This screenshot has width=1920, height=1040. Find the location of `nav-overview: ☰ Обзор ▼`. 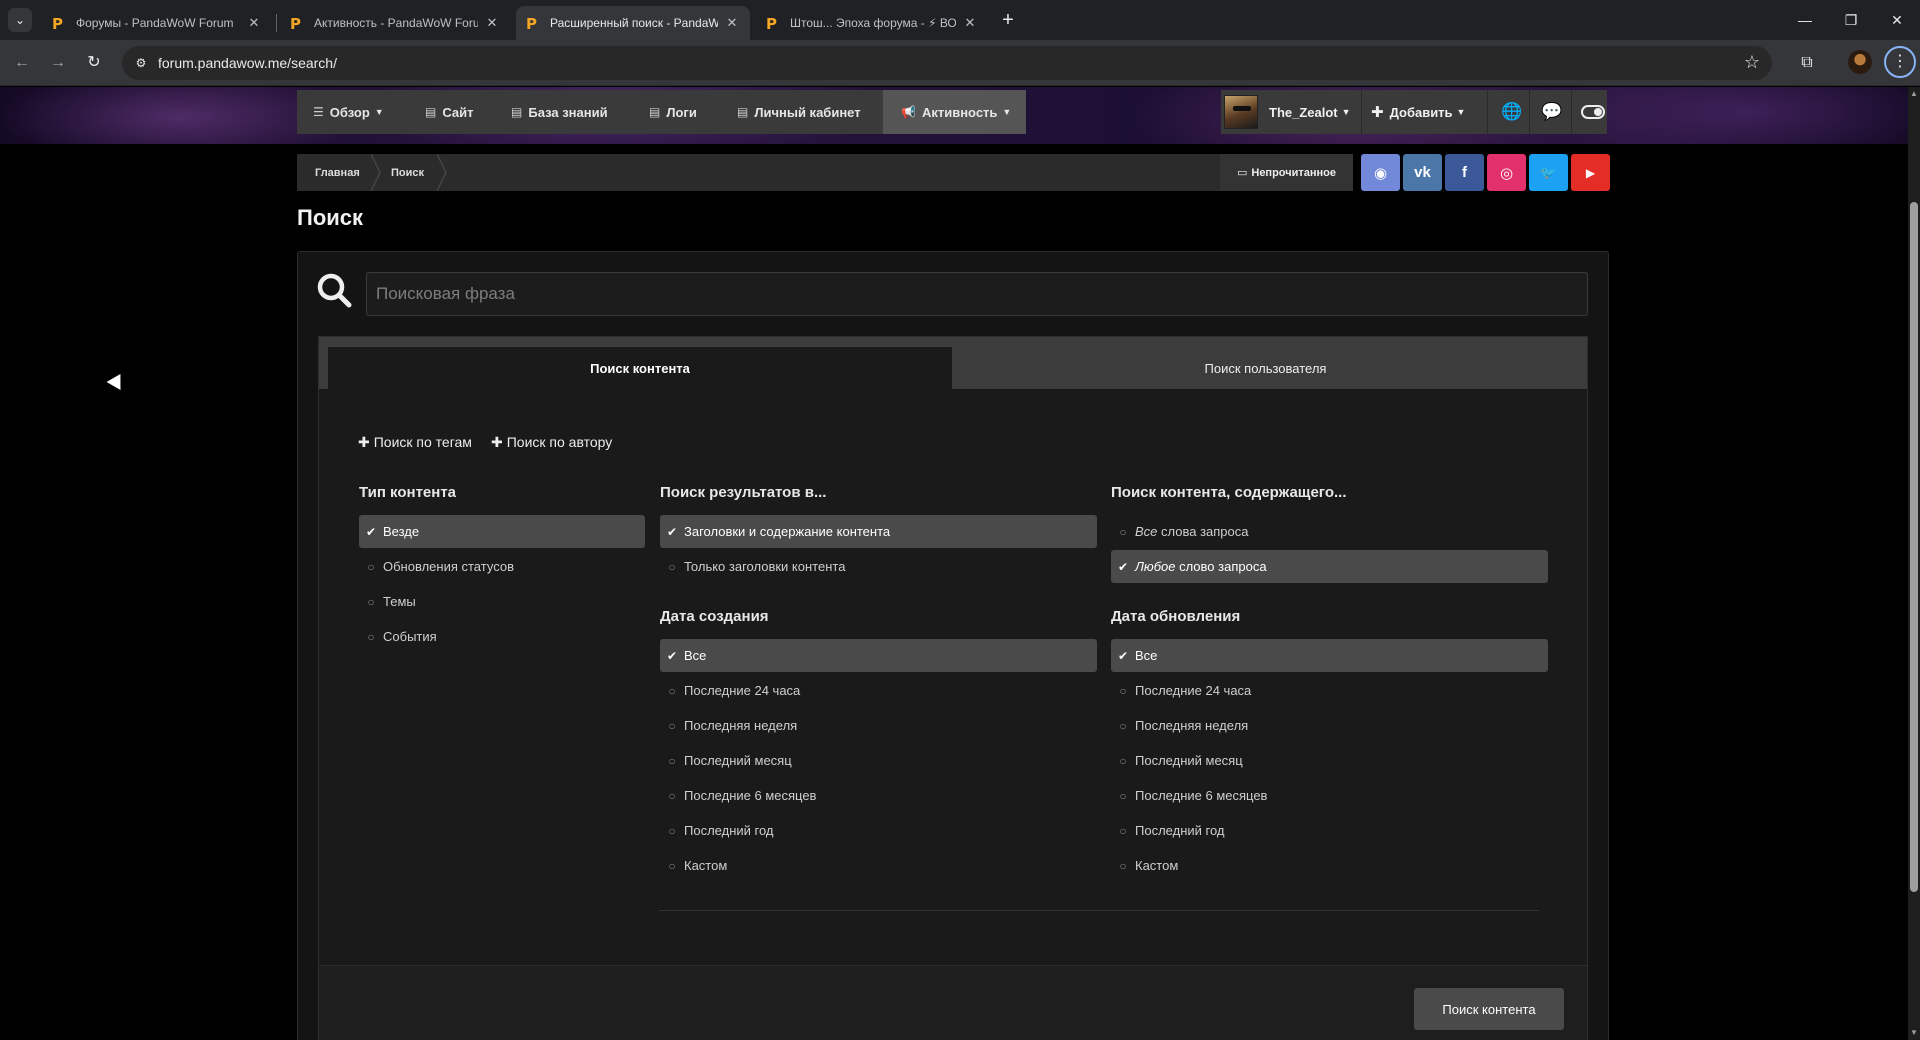

nav-overview: ☰ Обзор ▼ is located at coordinates (348, 112).